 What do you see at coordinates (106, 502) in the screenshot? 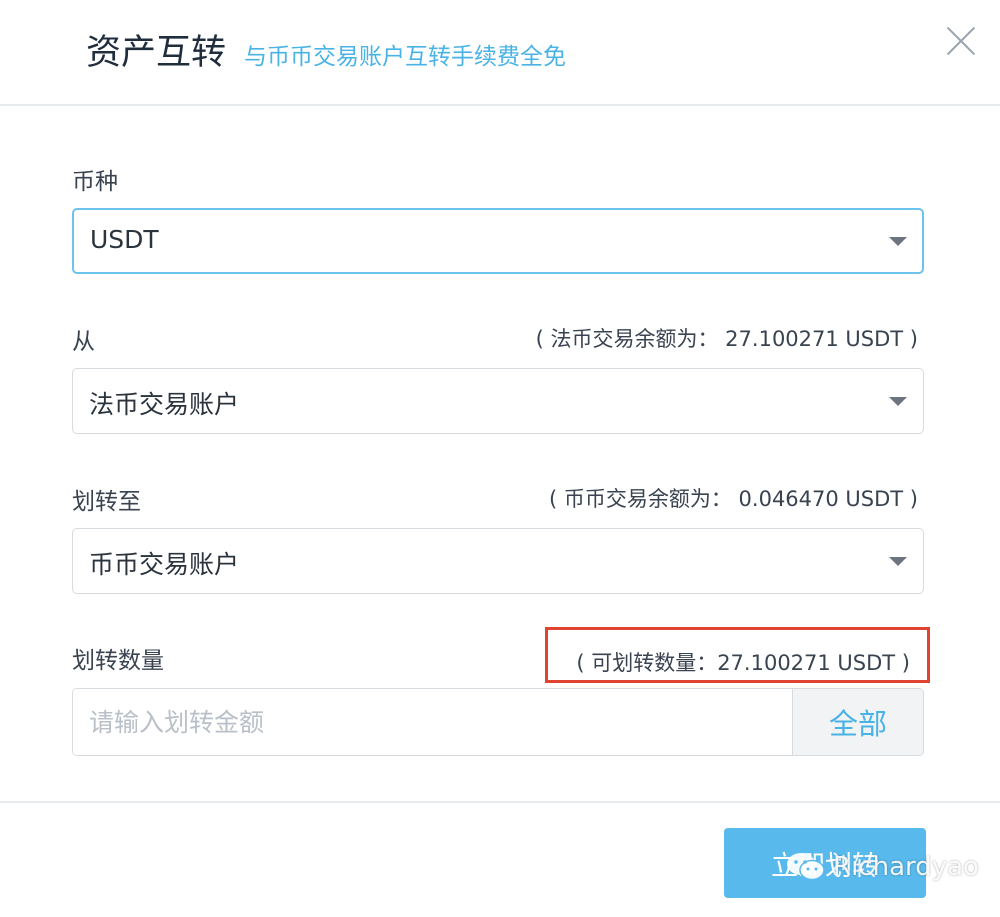
I see `to-label: 划转至` at bounding box center [106, 502].